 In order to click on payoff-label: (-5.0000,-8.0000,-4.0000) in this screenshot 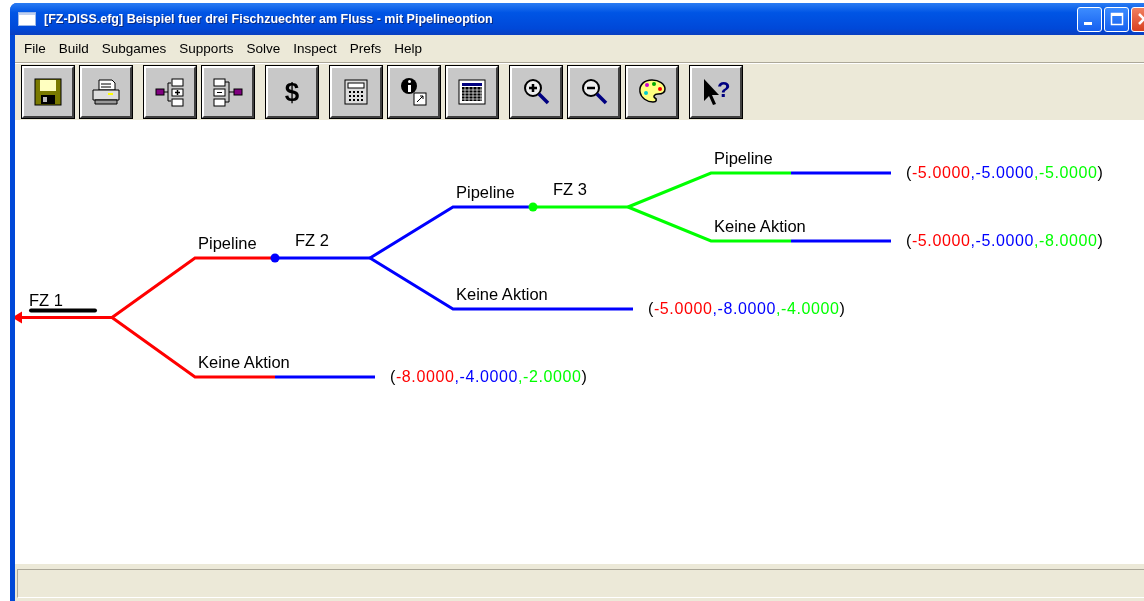, I will do `click(747, 308)`.